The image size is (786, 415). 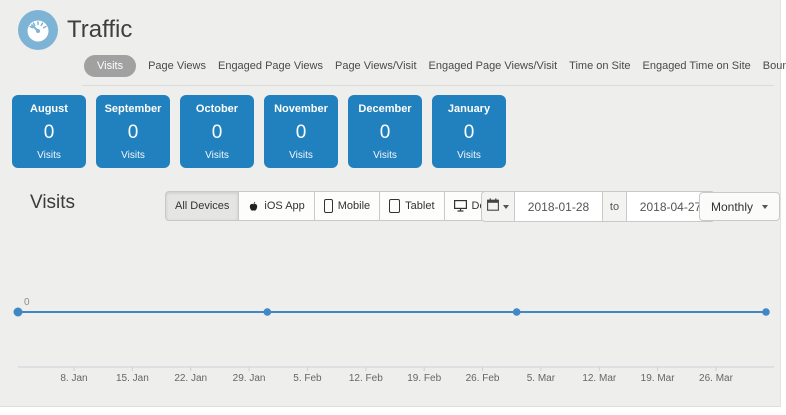 What do you see at coordinates (110, 66) in the screenshot?
I see `tab-visits: Visits` at bounding box center [110, 66].